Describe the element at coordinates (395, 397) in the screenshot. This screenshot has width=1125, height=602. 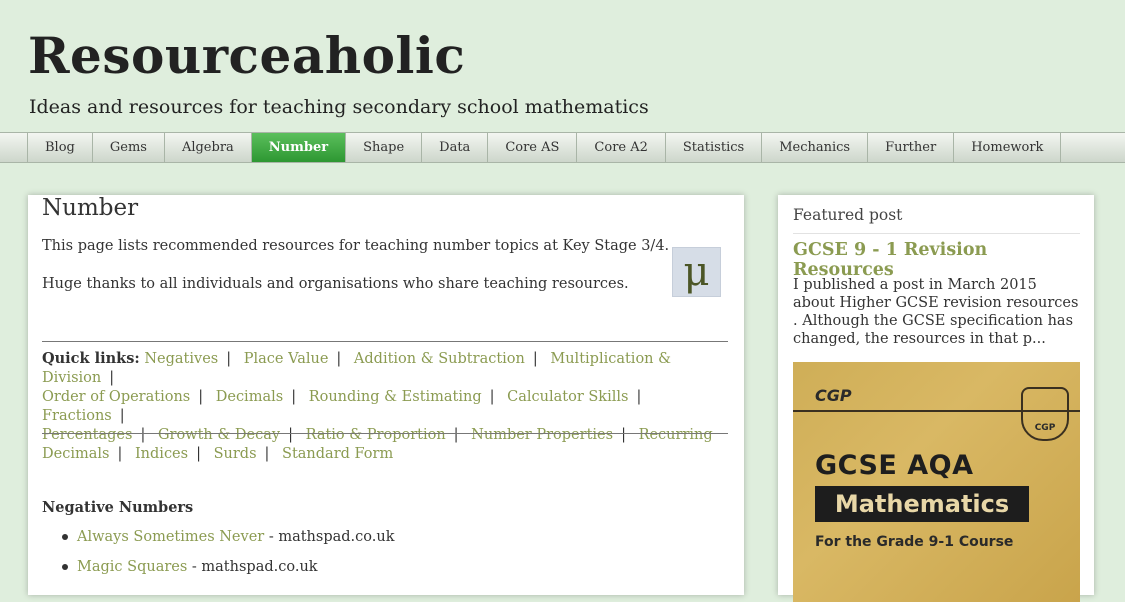
I see `quick-link-rounding-estimating: Rounding & Estimating` at that location.